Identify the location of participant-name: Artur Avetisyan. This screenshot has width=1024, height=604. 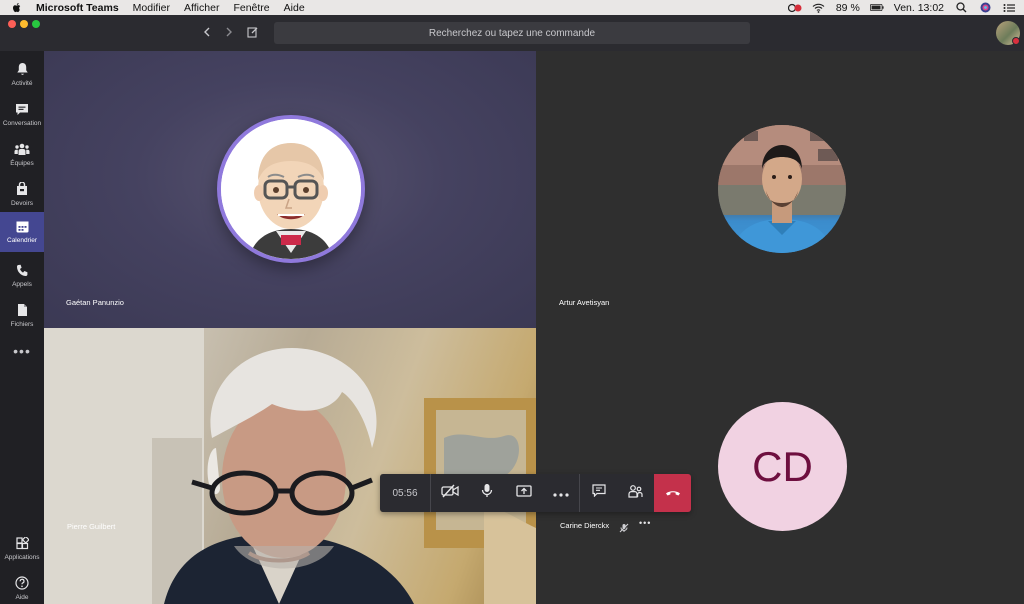
(584, 302).